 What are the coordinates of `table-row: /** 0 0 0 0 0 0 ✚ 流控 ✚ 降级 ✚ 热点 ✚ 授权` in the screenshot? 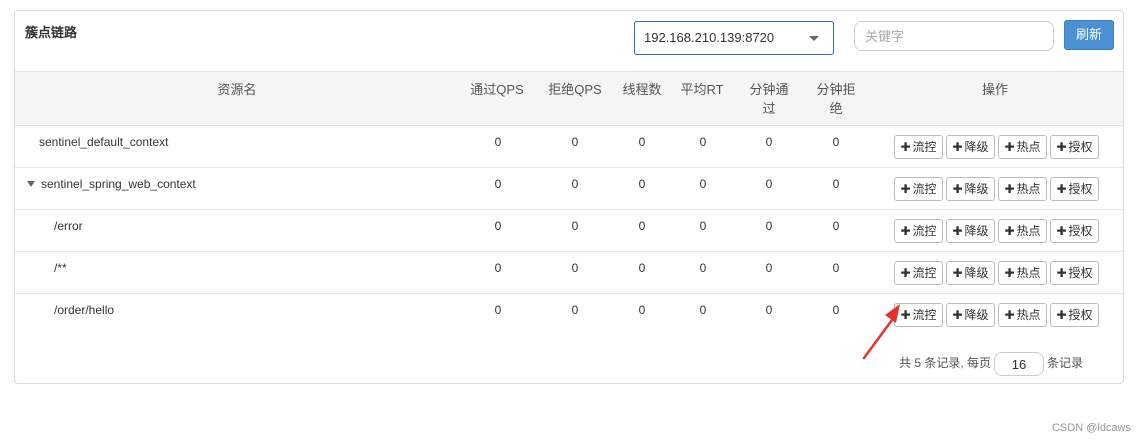 It's located at (569, 273).